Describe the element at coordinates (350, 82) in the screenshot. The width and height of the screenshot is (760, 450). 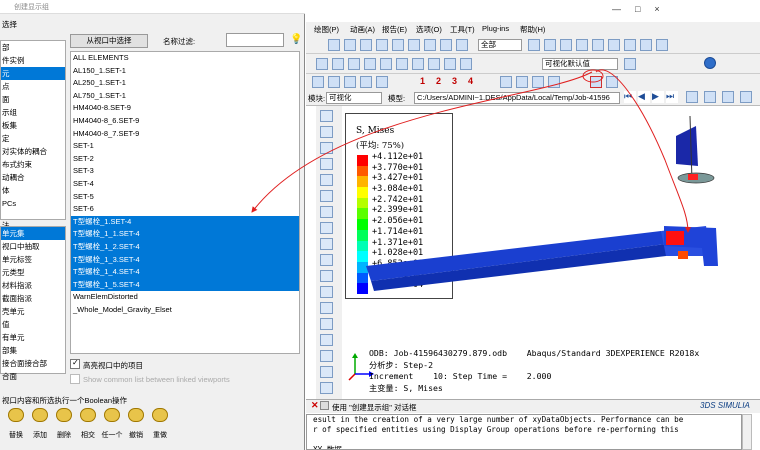
I see `superimpose-icon` at that location.